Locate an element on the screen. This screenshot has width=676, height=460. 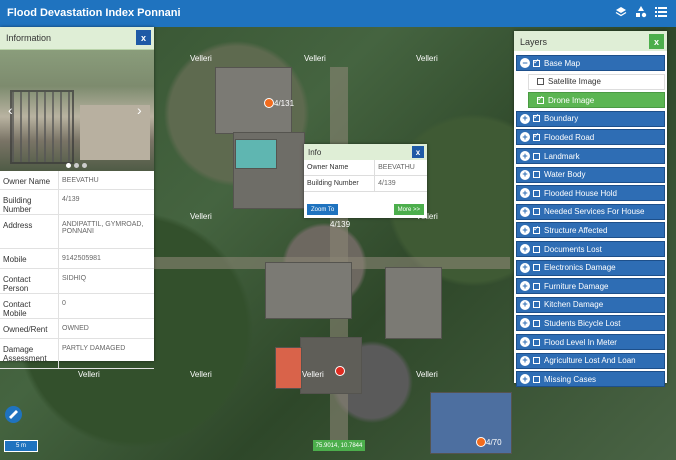
layer-row: + Electronics Damage is located at coordinates (590, 267).